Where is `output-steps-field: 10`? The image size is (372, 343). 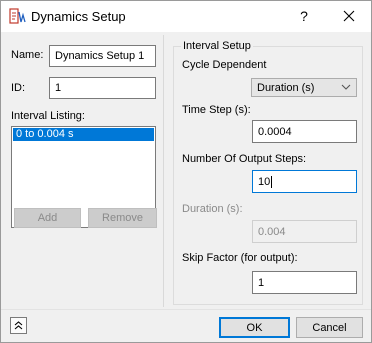
output-steps-field: 10 is located at coordinates (304, 181).